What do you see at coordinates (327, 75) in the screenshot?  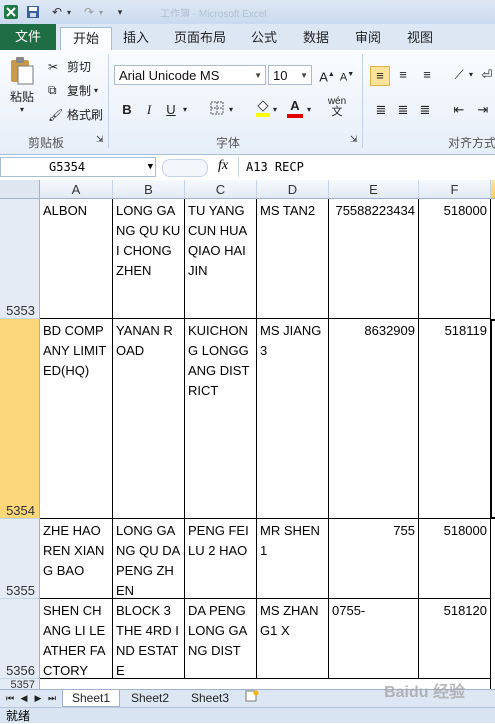 I see `grow-font-icon: A▲` at bounding box center [327, 75].